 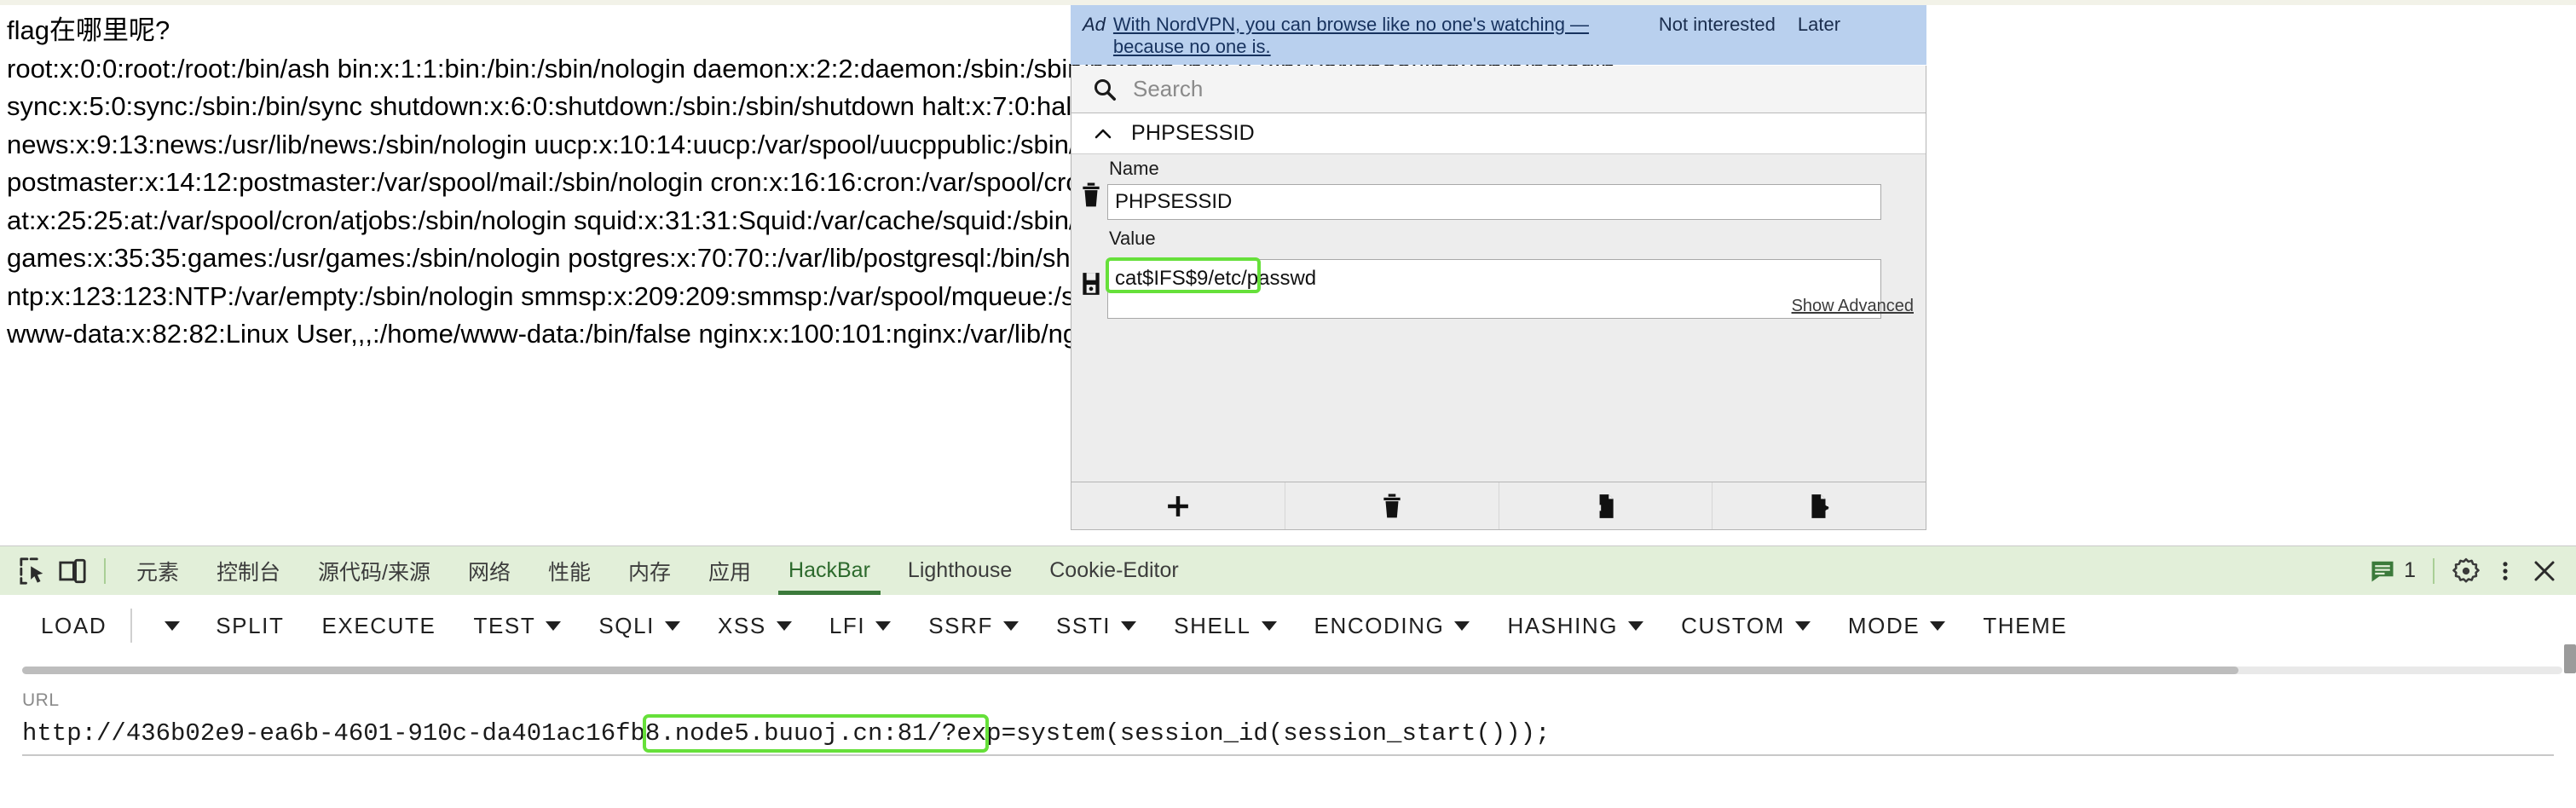 I want to click on inspect-element-button, so click(x=33, y=571).